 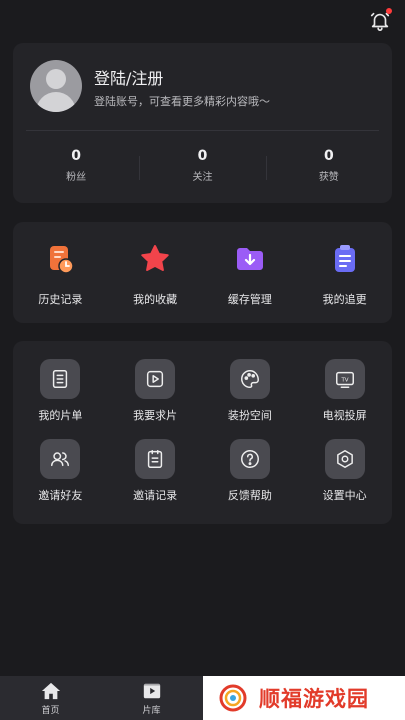 I want to click on service-request-film: 我要求片, so click(x=155, y=391).